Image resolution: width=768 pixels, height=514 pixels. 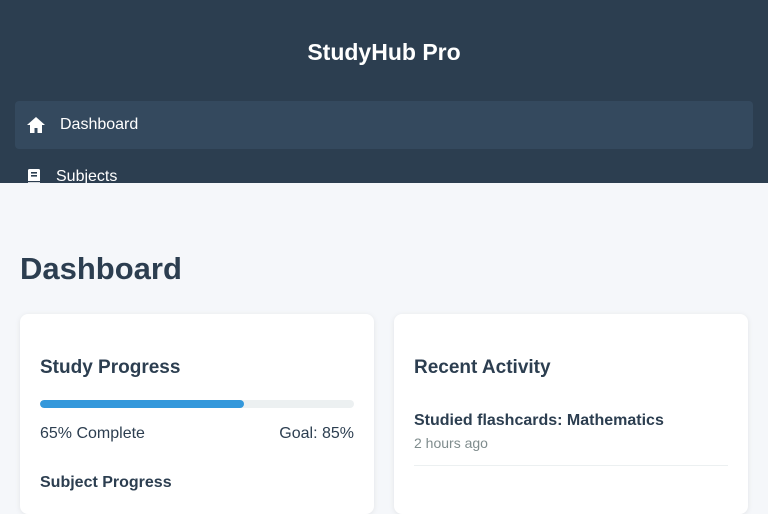 What do you see at coordinates (384, 168) in the screenshot?
I see `nav-item-subjects: Subjects` at bounding box center [384, 168].